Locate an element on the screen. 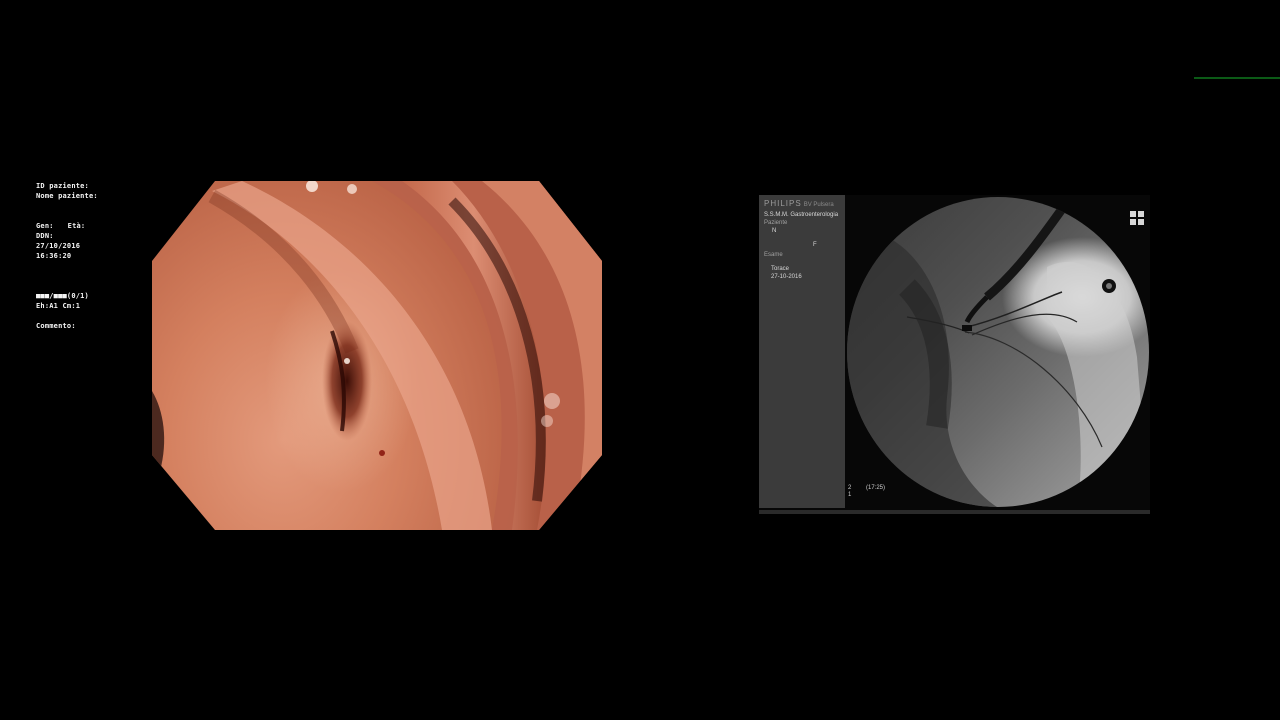 The width and height of the screenshot is (1280, 720). top-right-indicator-line is located at coordinates (1237, 78).